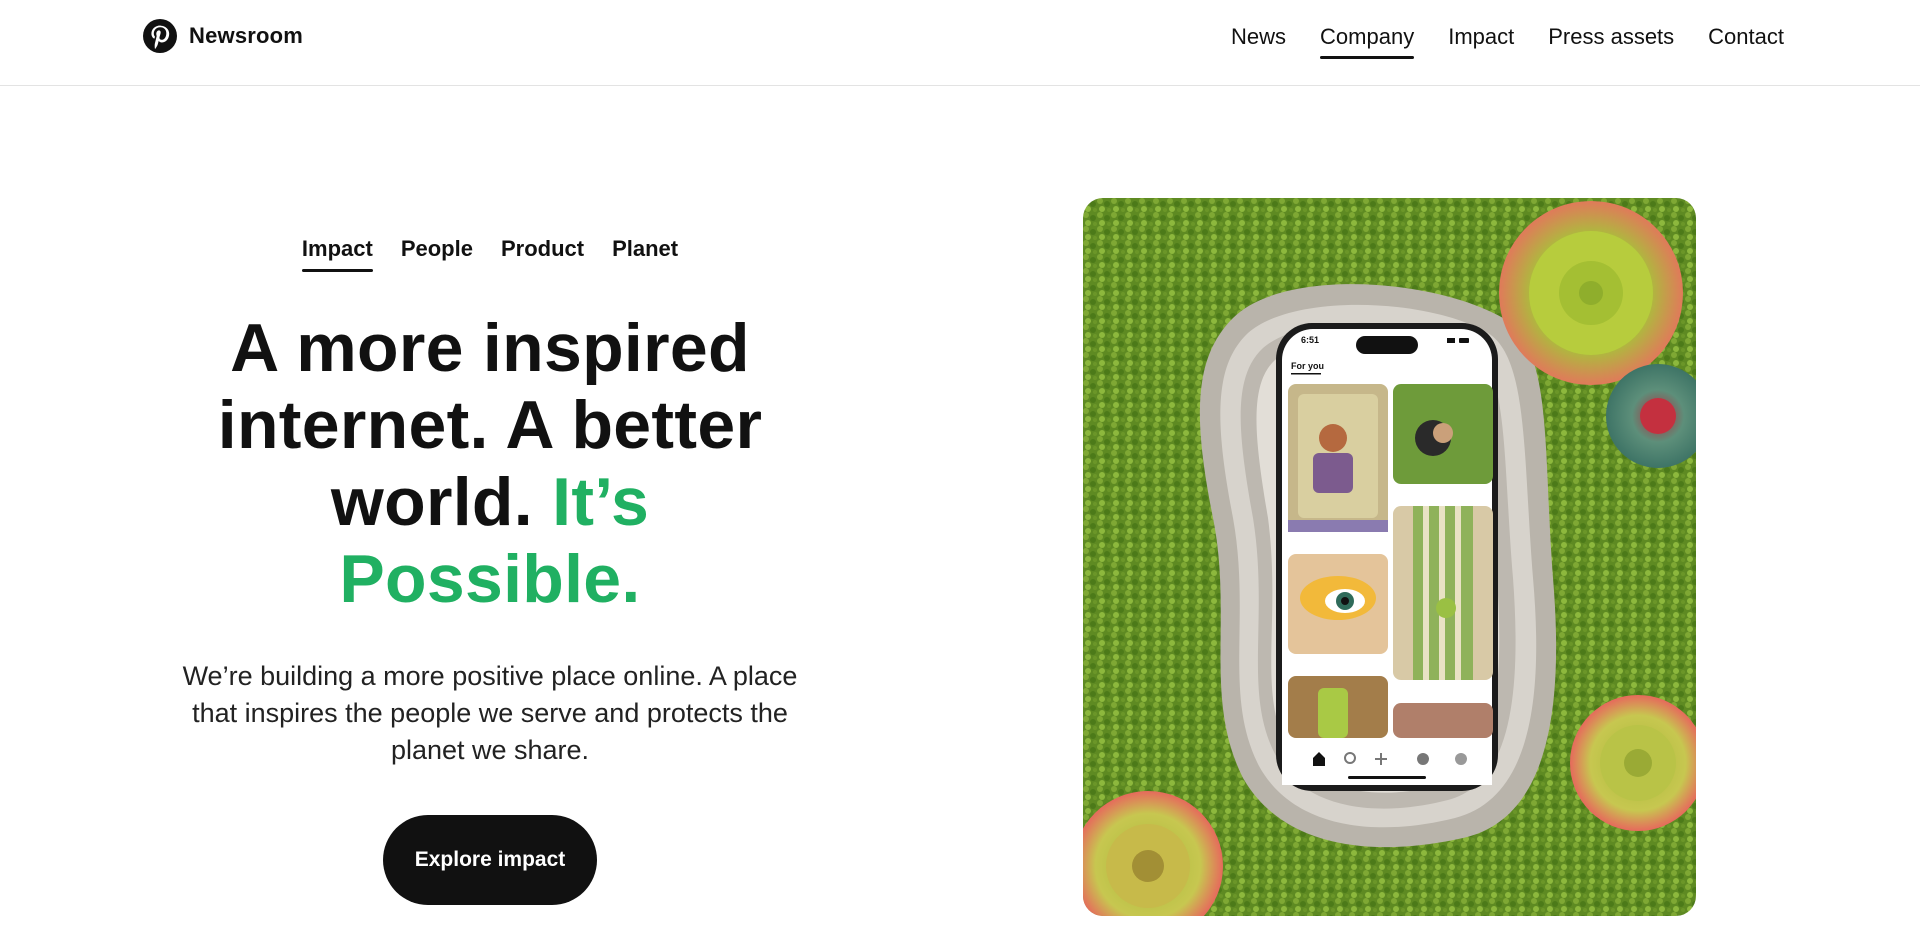 This screenshot has width=1920, height=950. What do you see at coordinates (437, 251) in the screenshot?
I see `tab-people: People` at bounding box center [437, 251].